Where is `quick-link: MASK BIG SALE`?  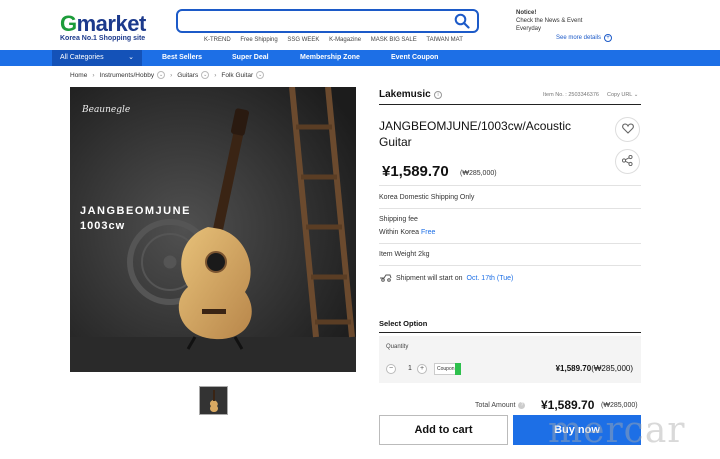
quick-link: MASK BIG SALE is located at coordinates (394, 40).